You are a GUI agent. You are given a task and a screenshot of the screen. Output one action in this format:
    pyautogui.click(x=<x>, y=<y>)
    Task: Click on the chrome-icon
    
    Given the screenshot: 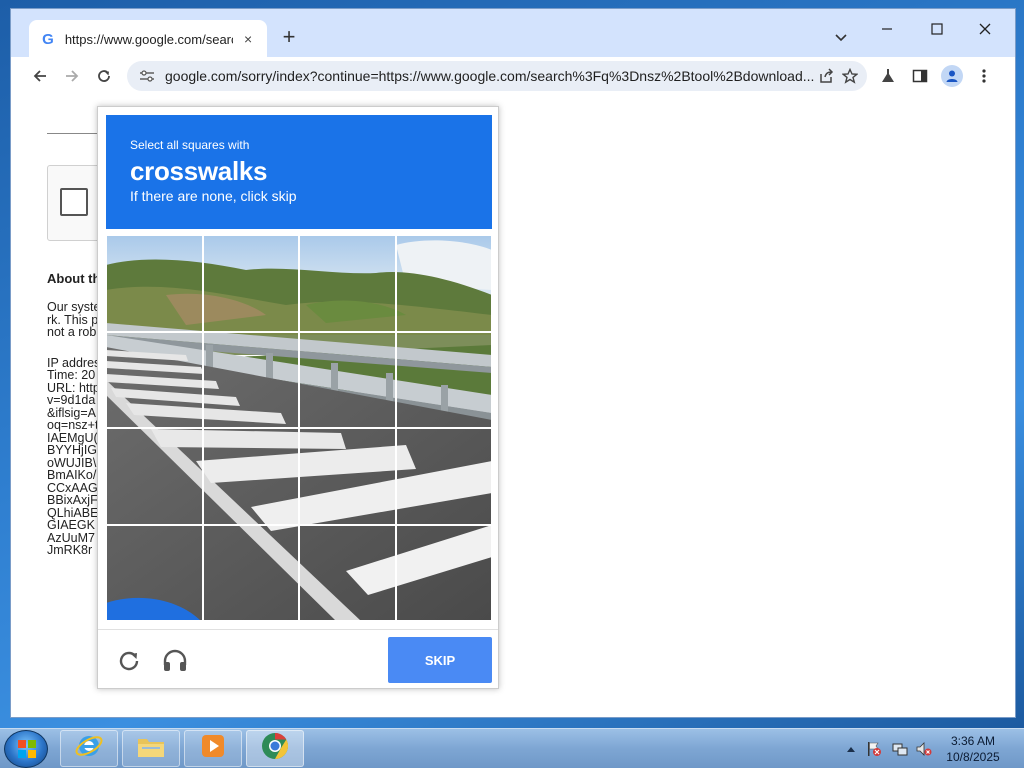 What is the action you would take?
    pyautogui.click(x=275, y=748)
    